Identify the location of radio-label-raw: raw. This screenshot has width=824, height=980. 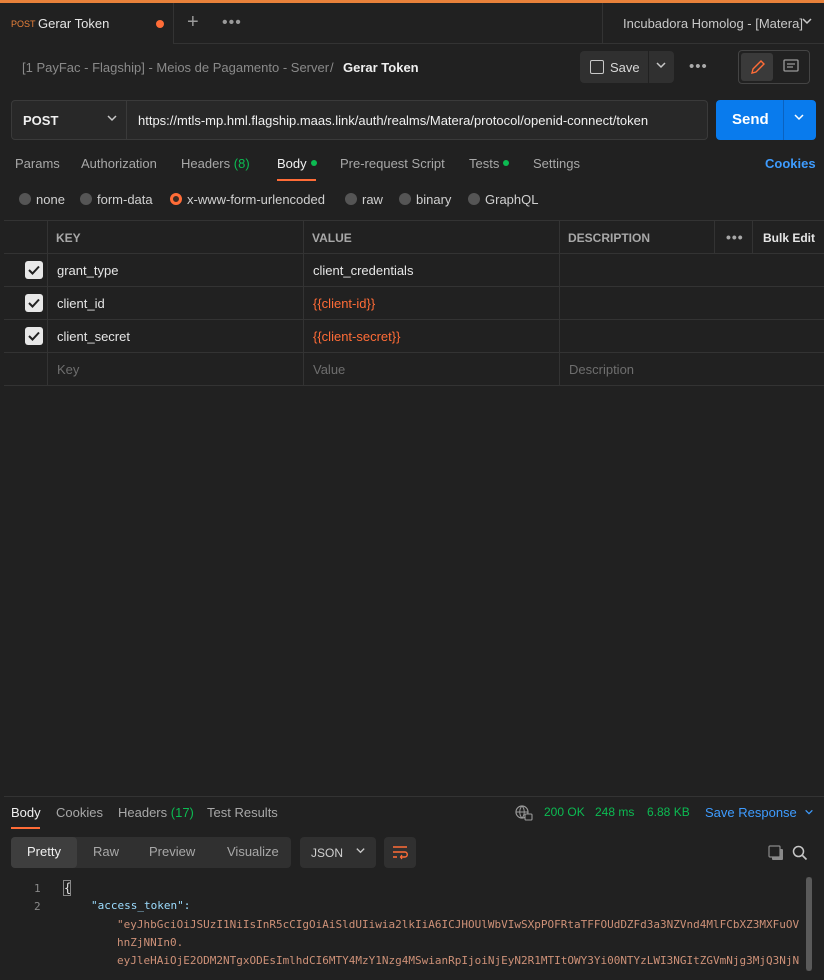
(372, 199).